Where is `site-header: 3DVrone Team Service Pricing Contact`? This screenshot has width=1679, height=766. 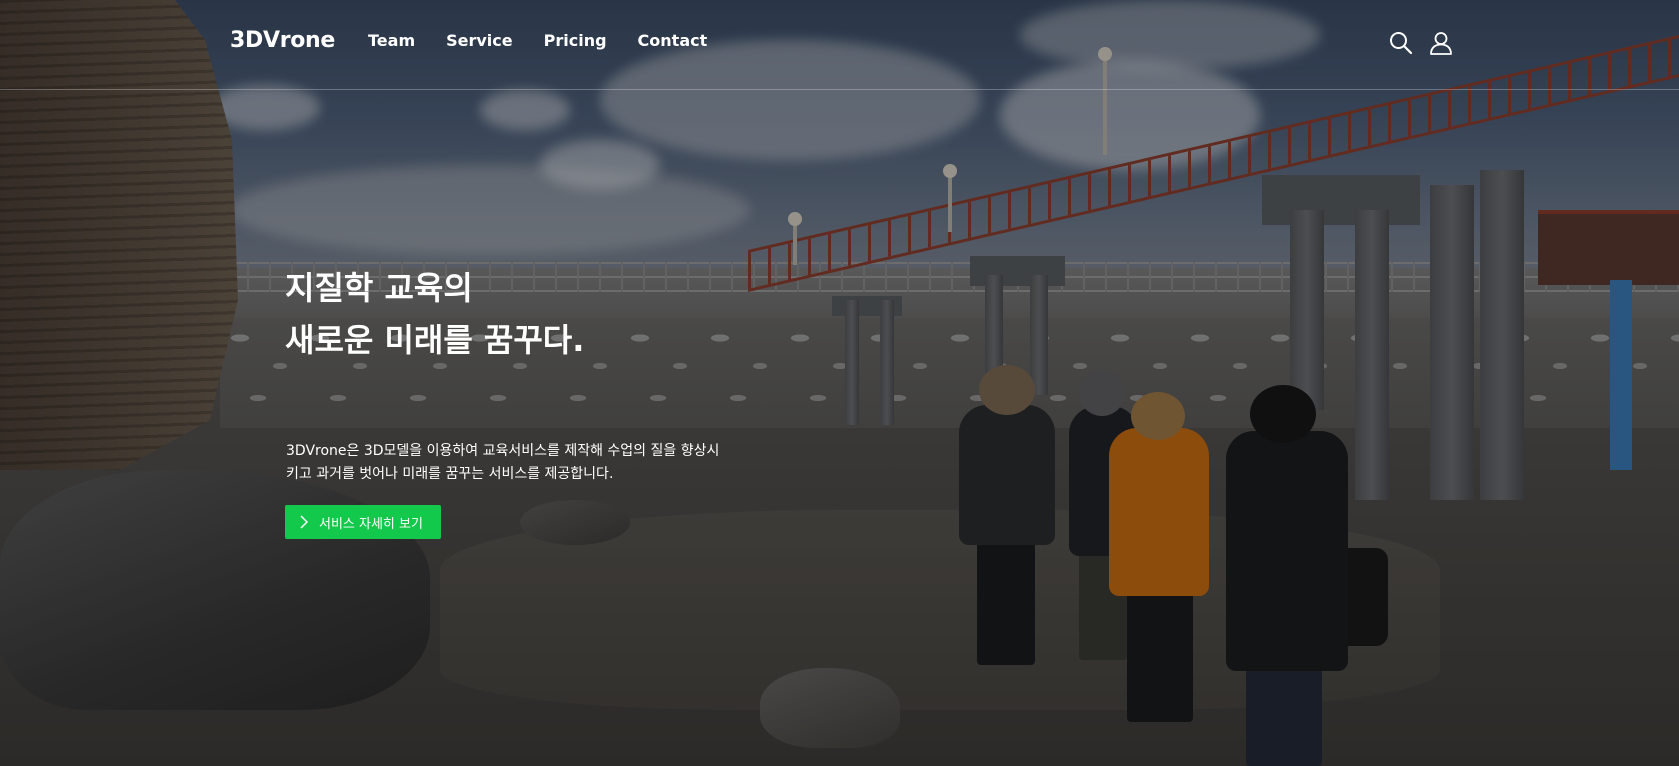
site-header: 3DVrone Team Service Pricing Contact is located at coordinates (839, 45).